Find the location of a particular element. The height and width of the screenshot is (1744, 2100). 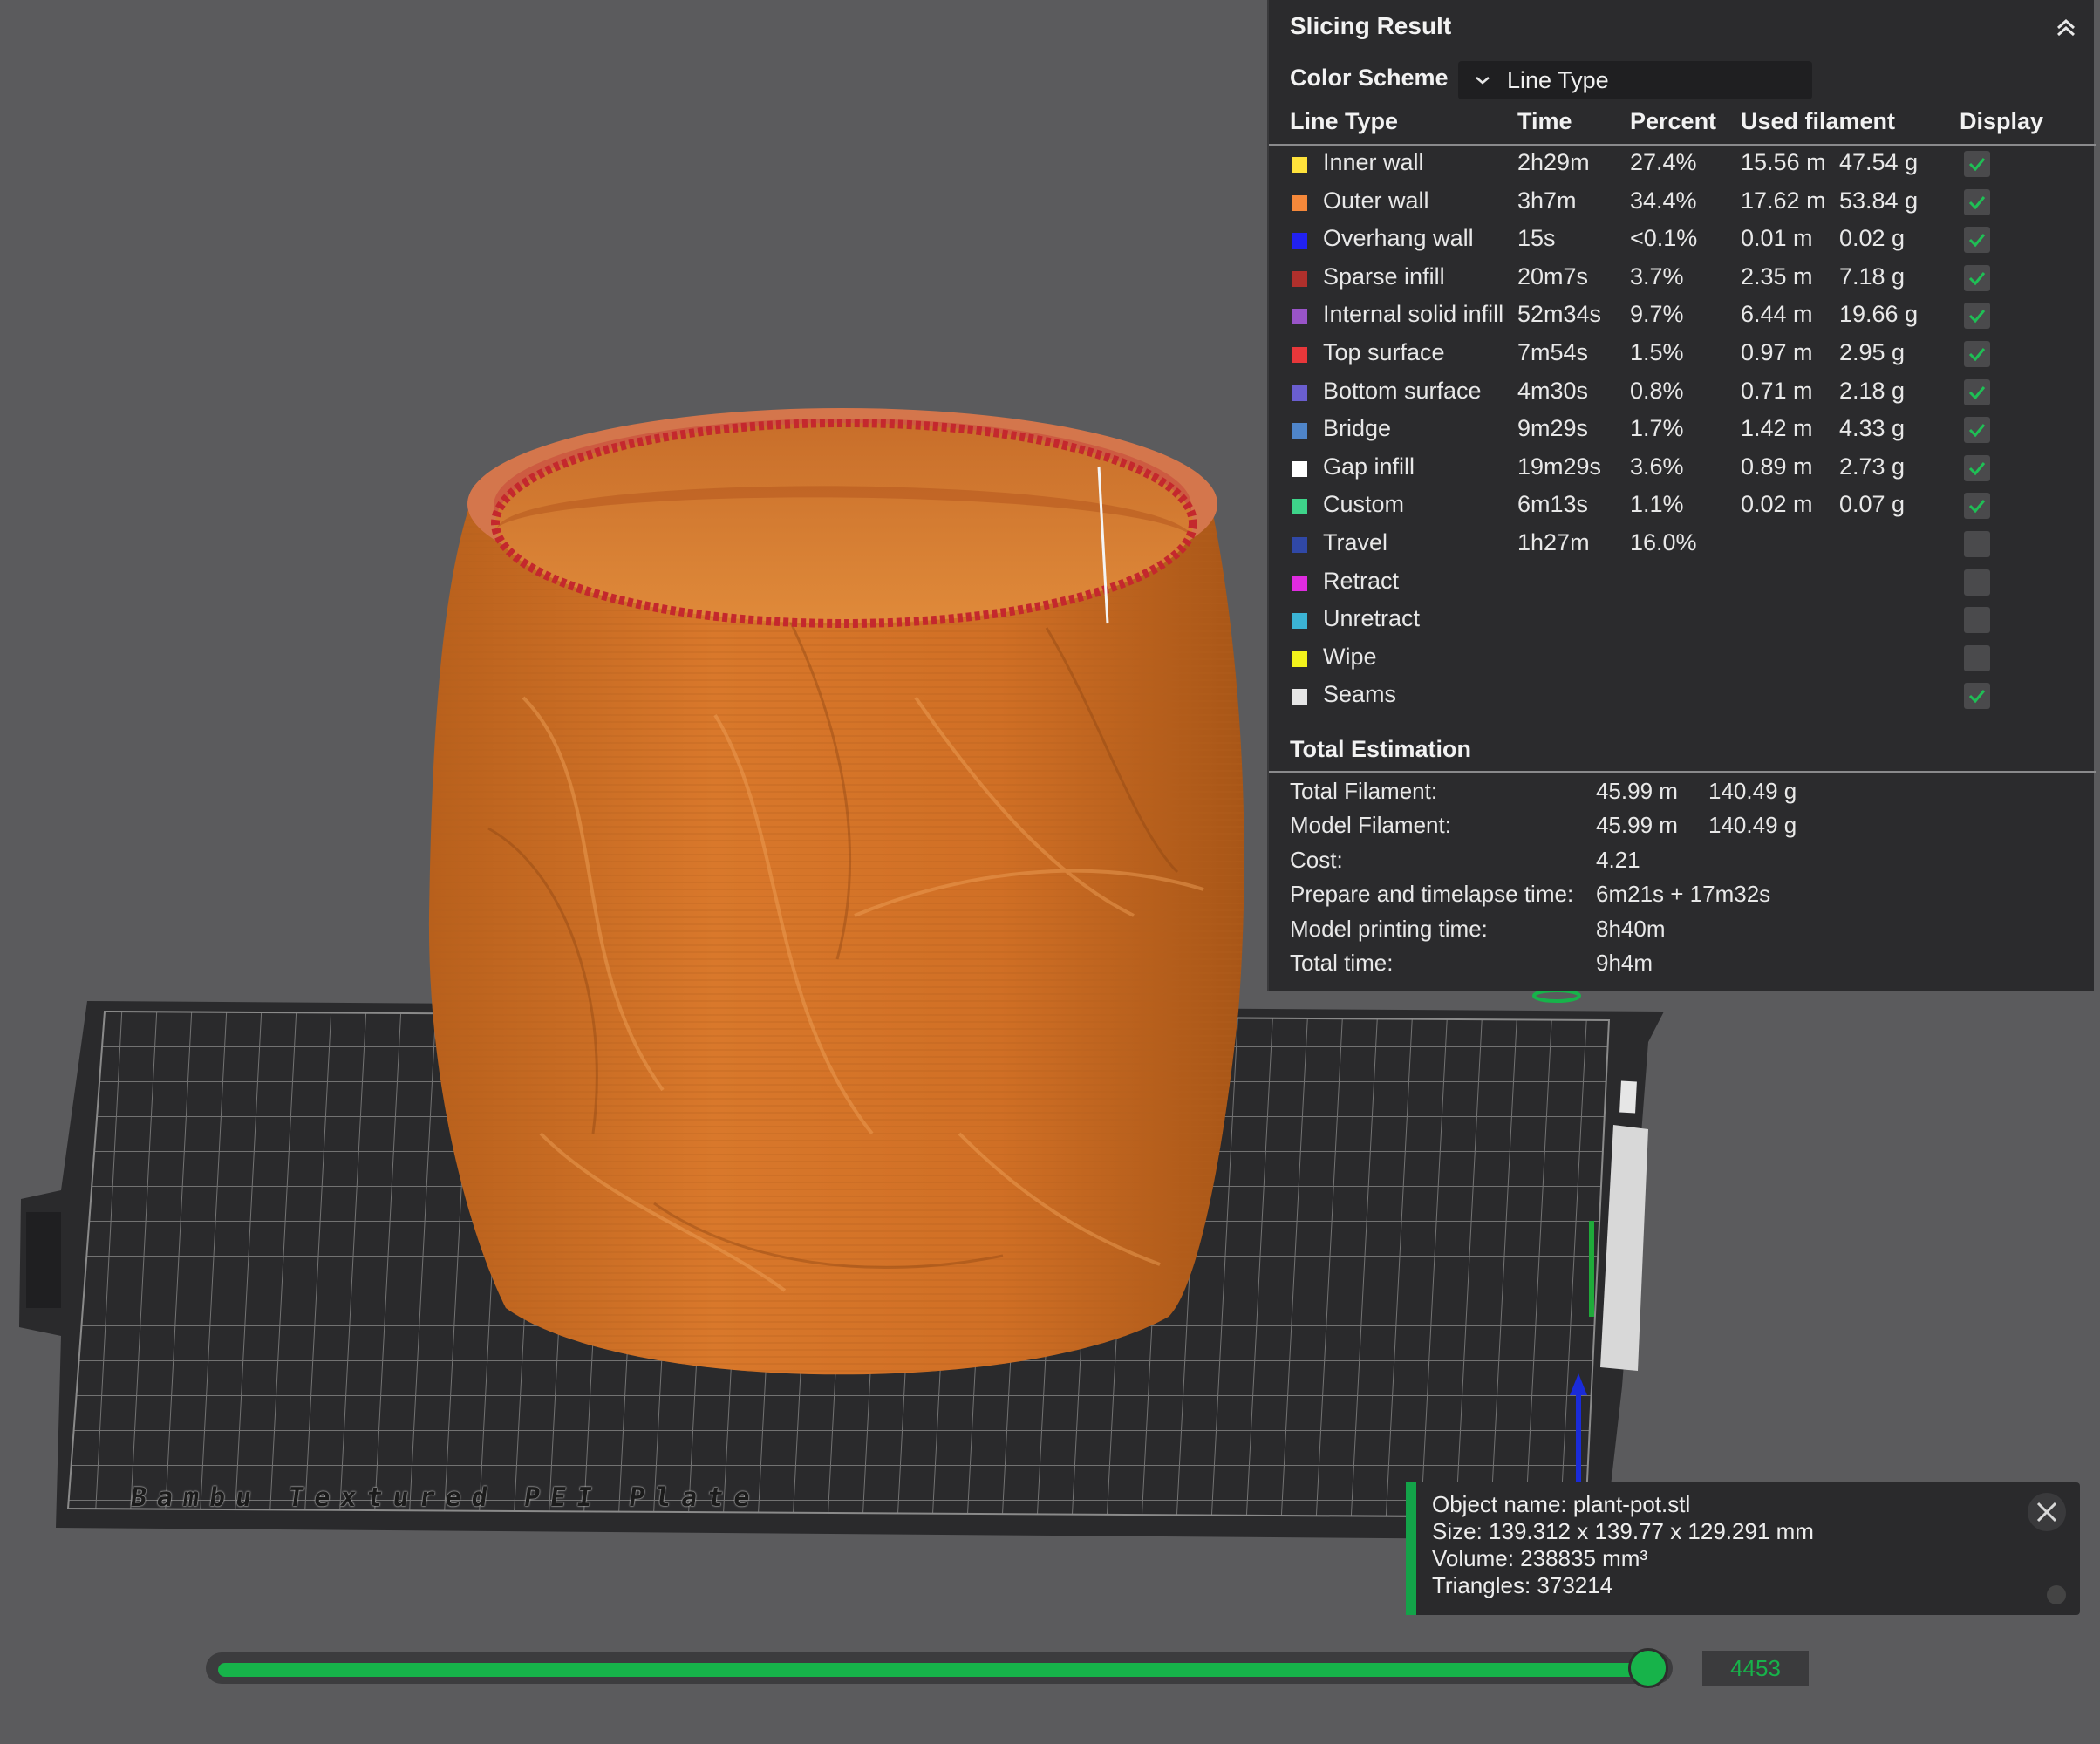

total-label: Model printing time: is located at coordinates (1389, 928).